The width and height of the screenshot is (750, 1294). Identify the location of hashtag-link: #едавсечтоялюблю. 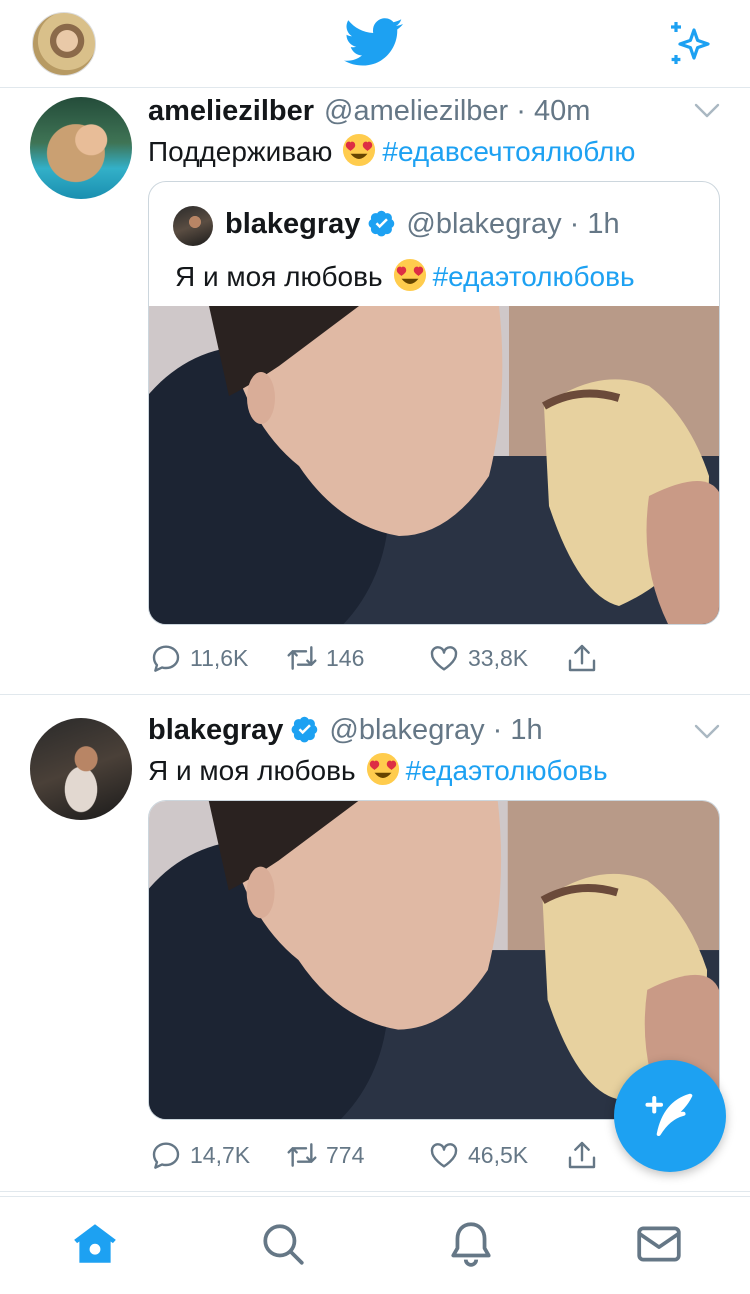
(508, 151).